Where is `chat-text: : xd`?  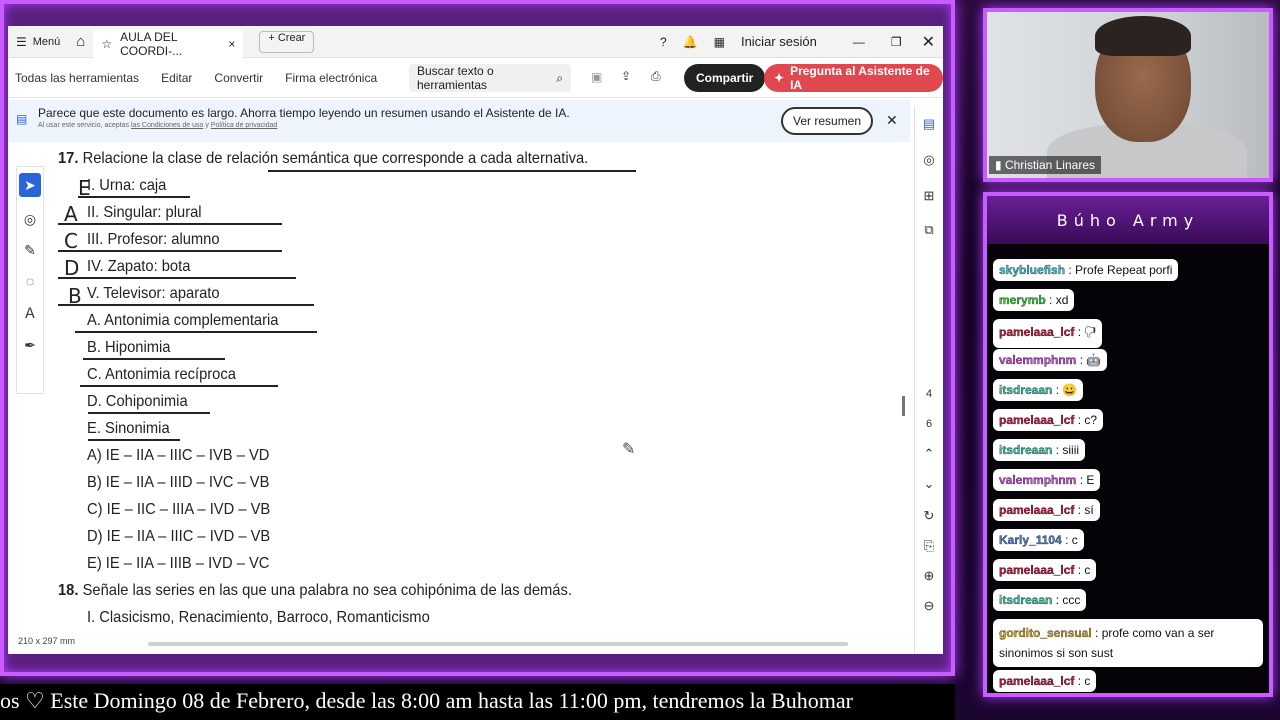 chat-text: : xd is located at coordinates (1057, 300).